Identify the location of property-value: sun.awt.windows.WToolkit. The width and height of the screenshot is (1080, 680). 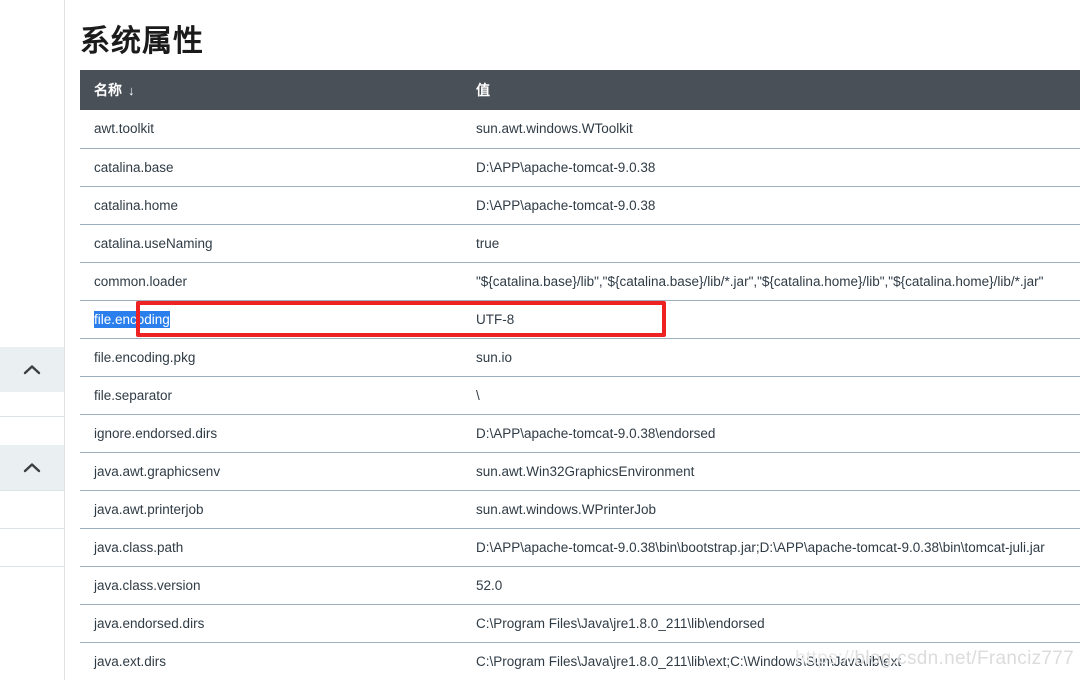
(554, 129).